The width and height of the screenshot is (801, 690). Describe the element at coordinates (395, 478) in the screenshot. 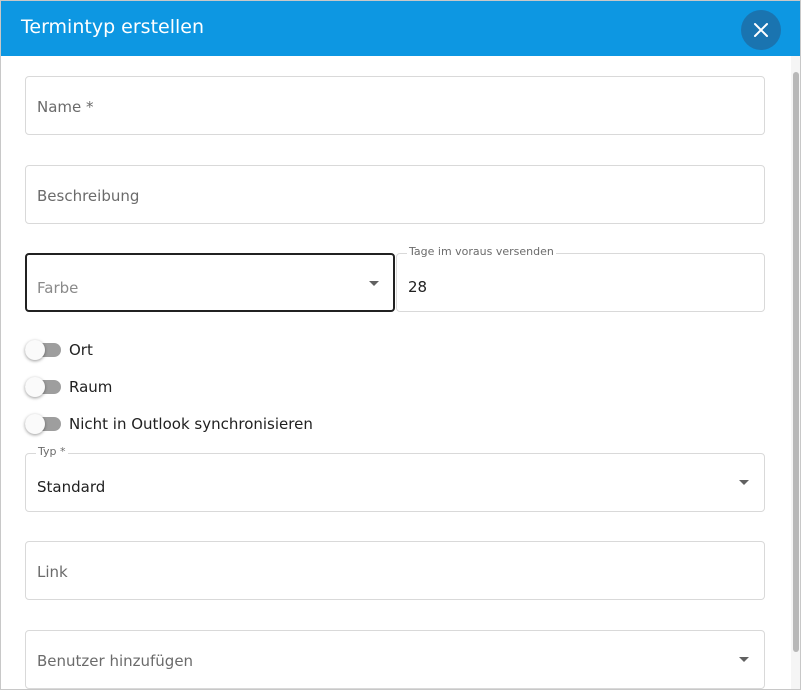

I see `type-select: Typ * Standard` at that location.